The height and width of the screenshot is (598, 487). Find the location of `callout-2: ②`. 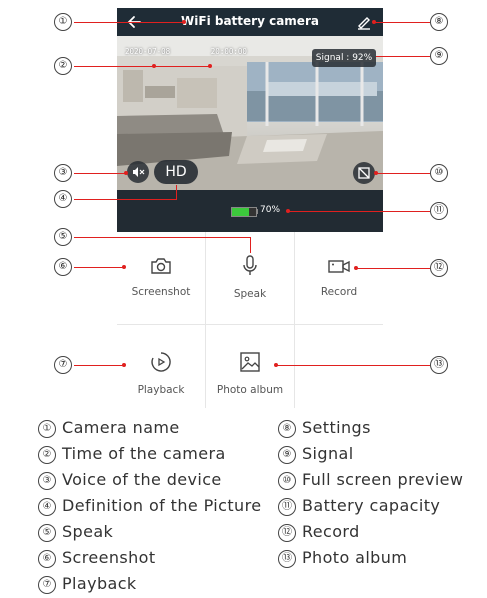

callout-2: ② is located at coordinates (63, 66).